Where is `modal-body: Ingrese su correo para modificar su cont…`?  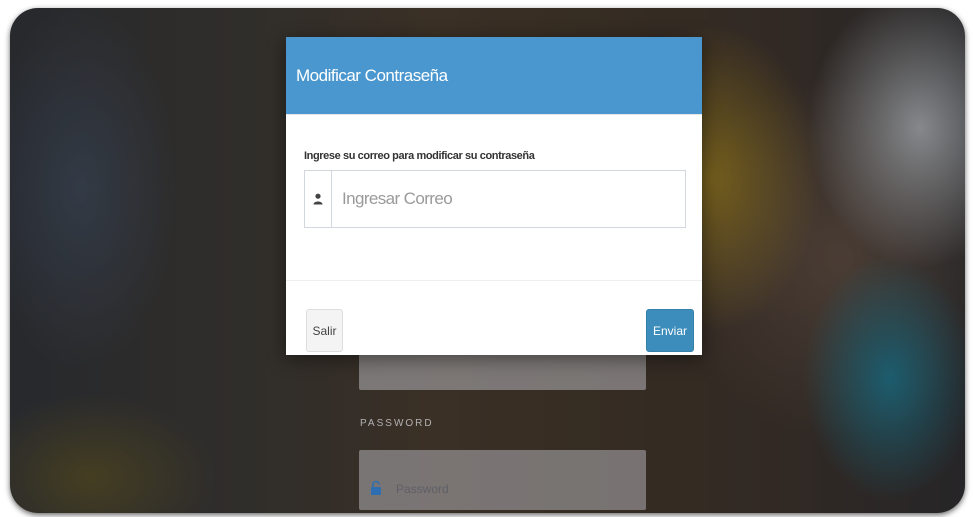
modal-body: Ingrese su correo para modificar su cont… is located at coordinates (494, 197).